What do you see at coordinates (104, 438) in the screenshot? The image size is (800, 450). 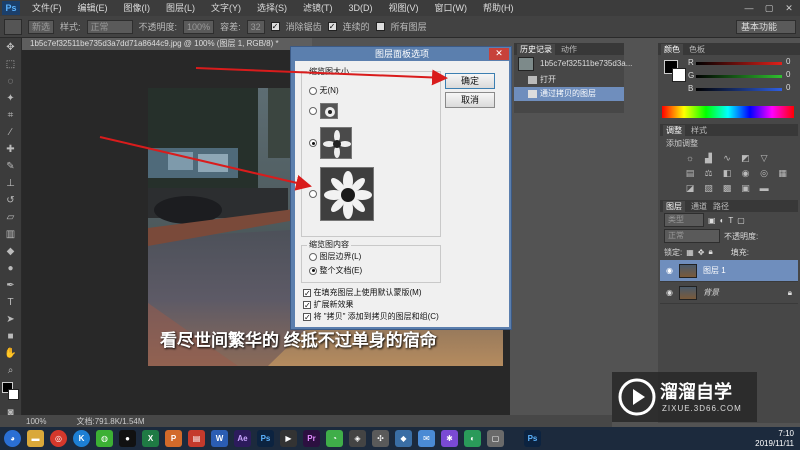 I see `wechat-icon: ◍` at bounding box center [104, 438].